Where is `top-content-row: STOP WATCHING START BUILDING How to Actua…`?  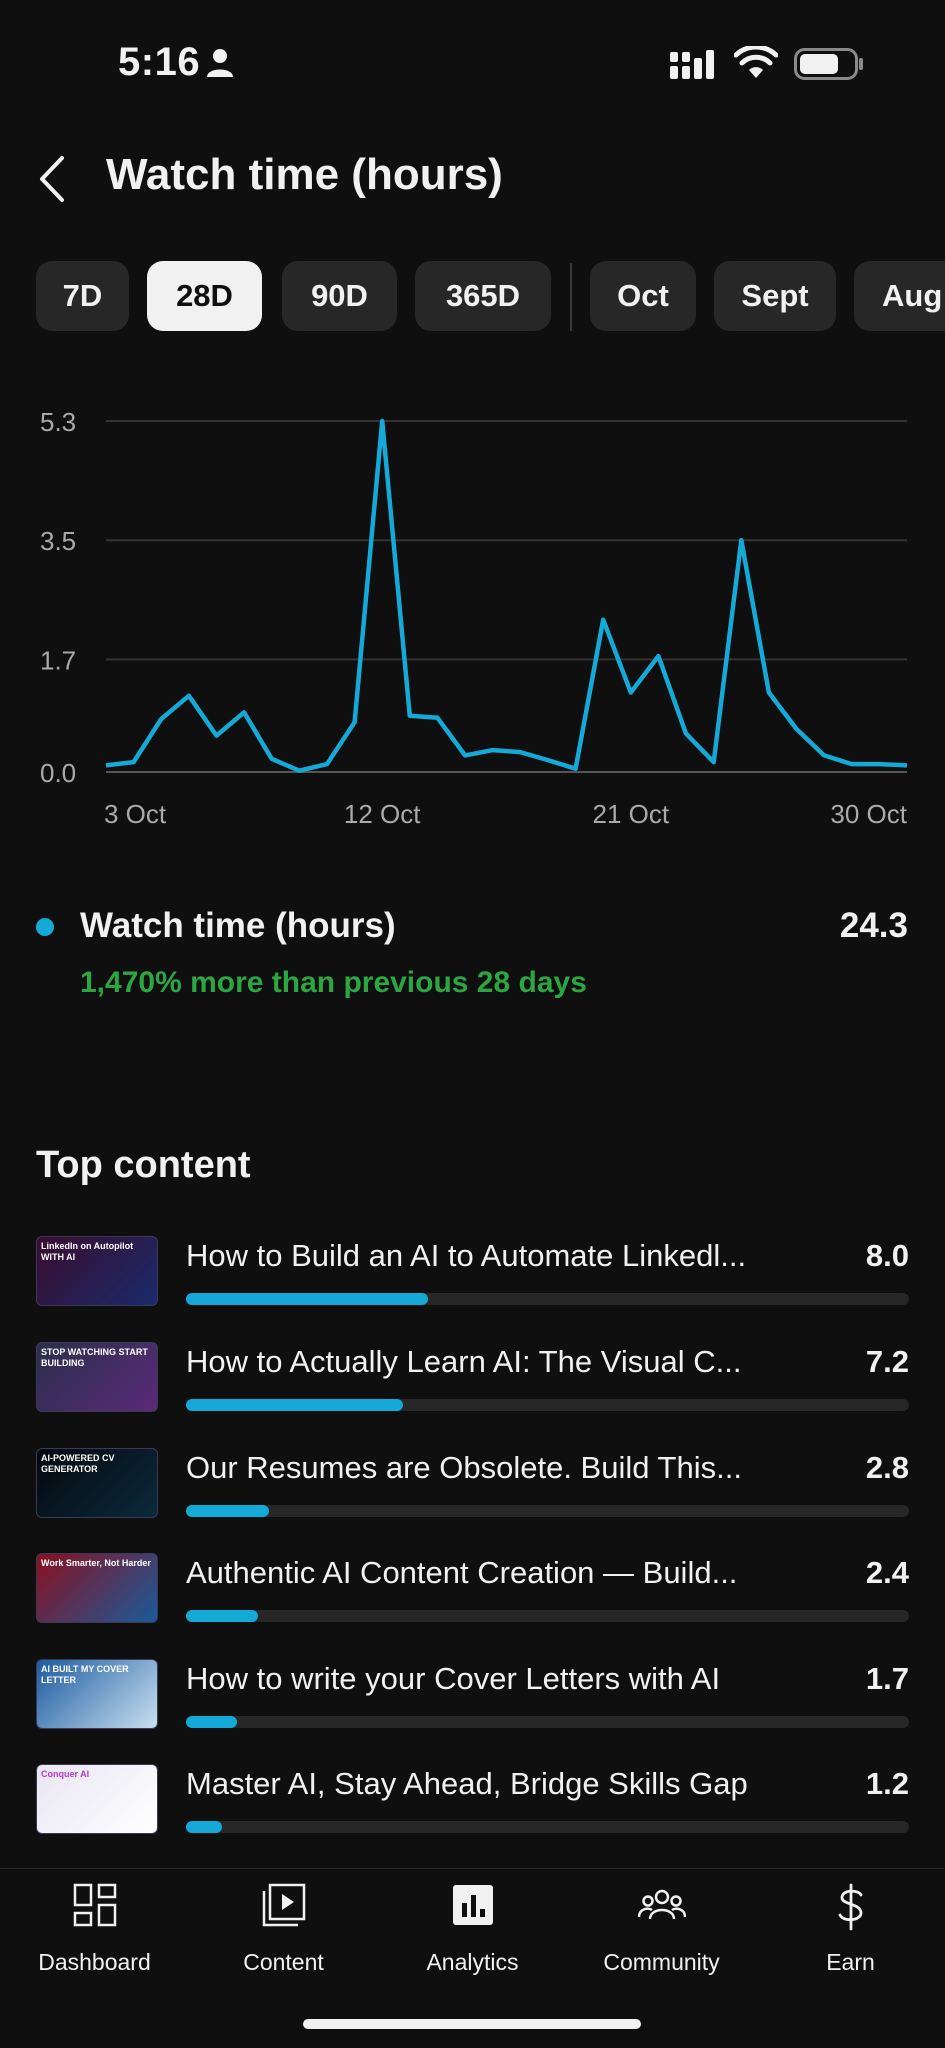 top-content-row: STOP WATCHING START BUILDING How to Actua… is located at coordinates (472, 1378).